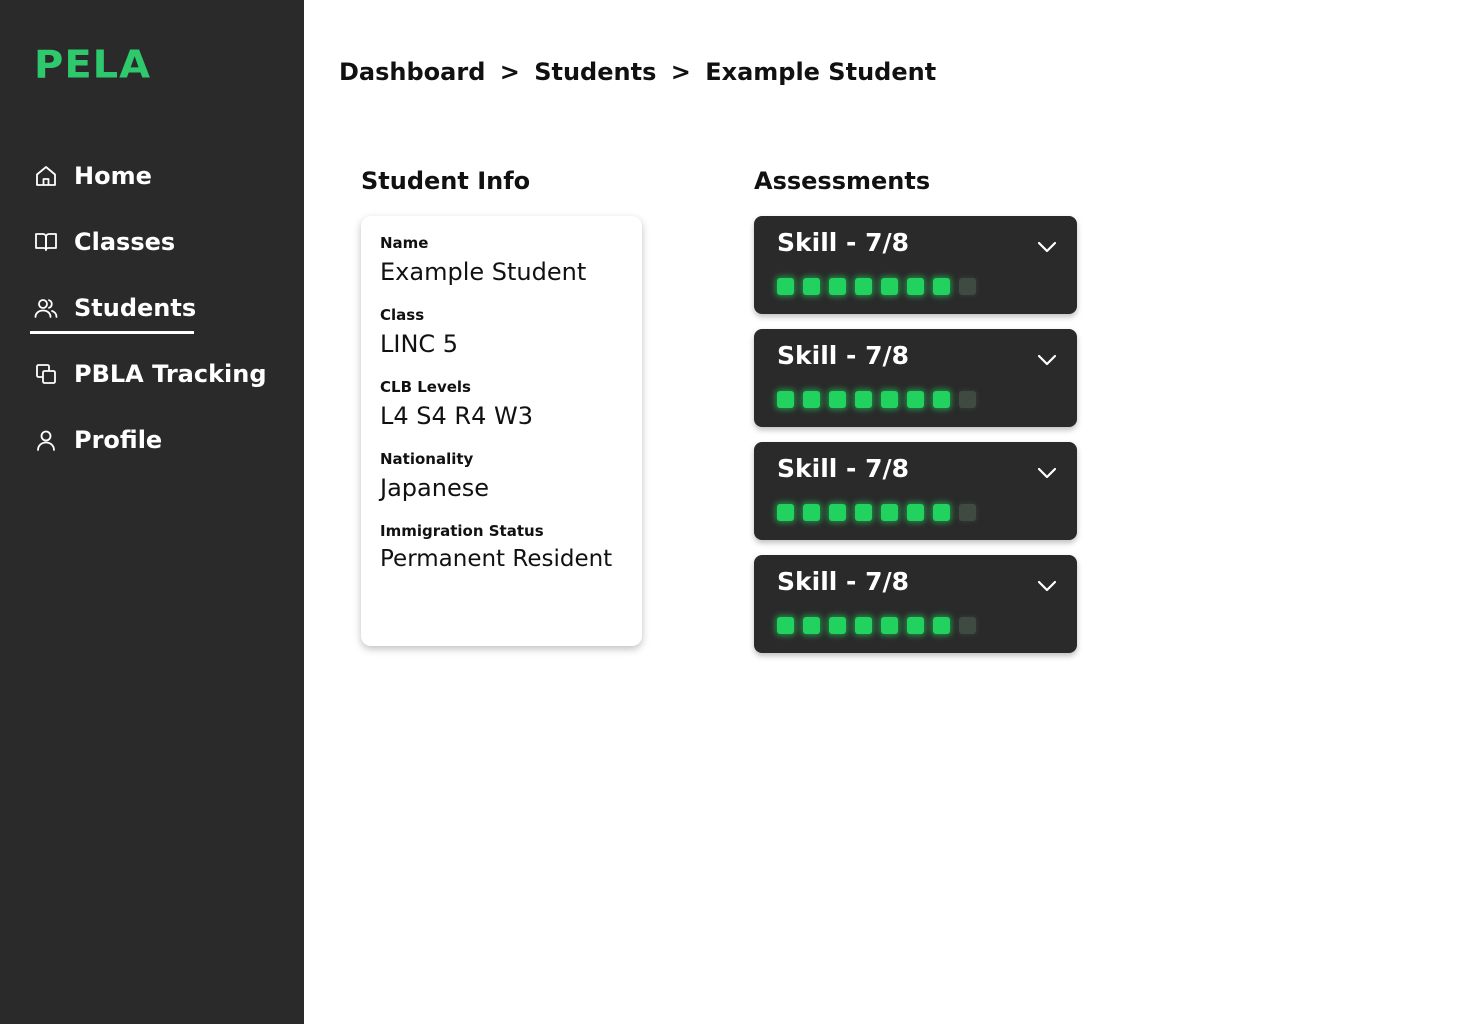  Describe the element at coordinates (427, 459) in the screenshot. I see `field-label: Nationality` at that location.